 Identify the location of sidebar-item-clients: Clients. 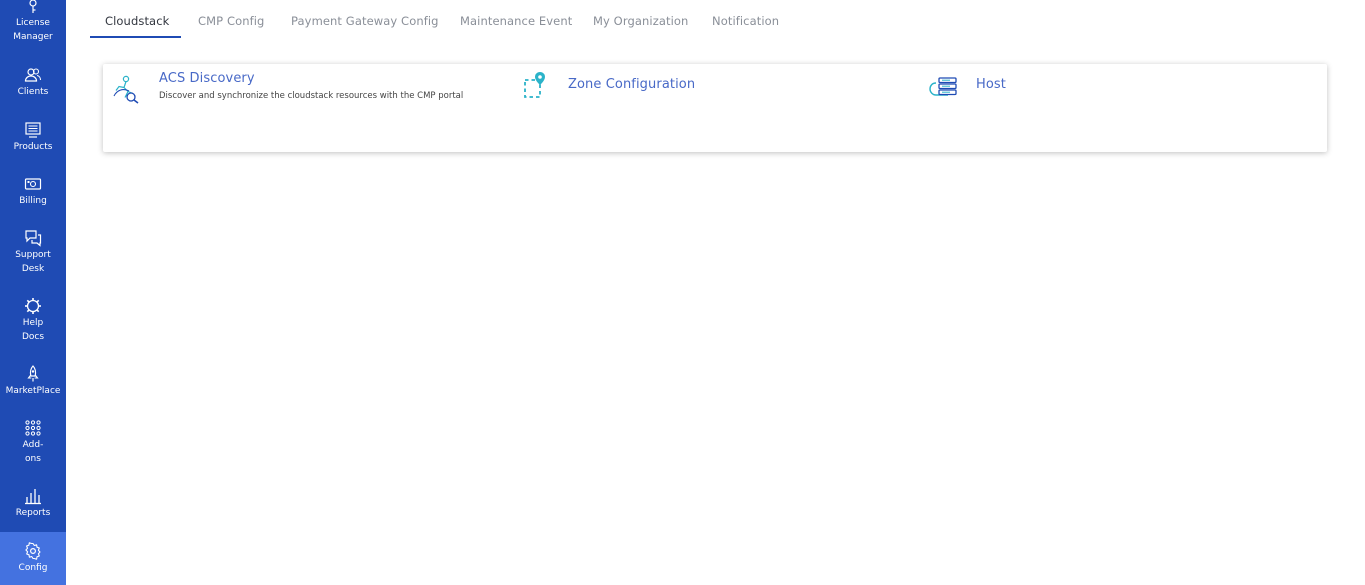
(33, 83).